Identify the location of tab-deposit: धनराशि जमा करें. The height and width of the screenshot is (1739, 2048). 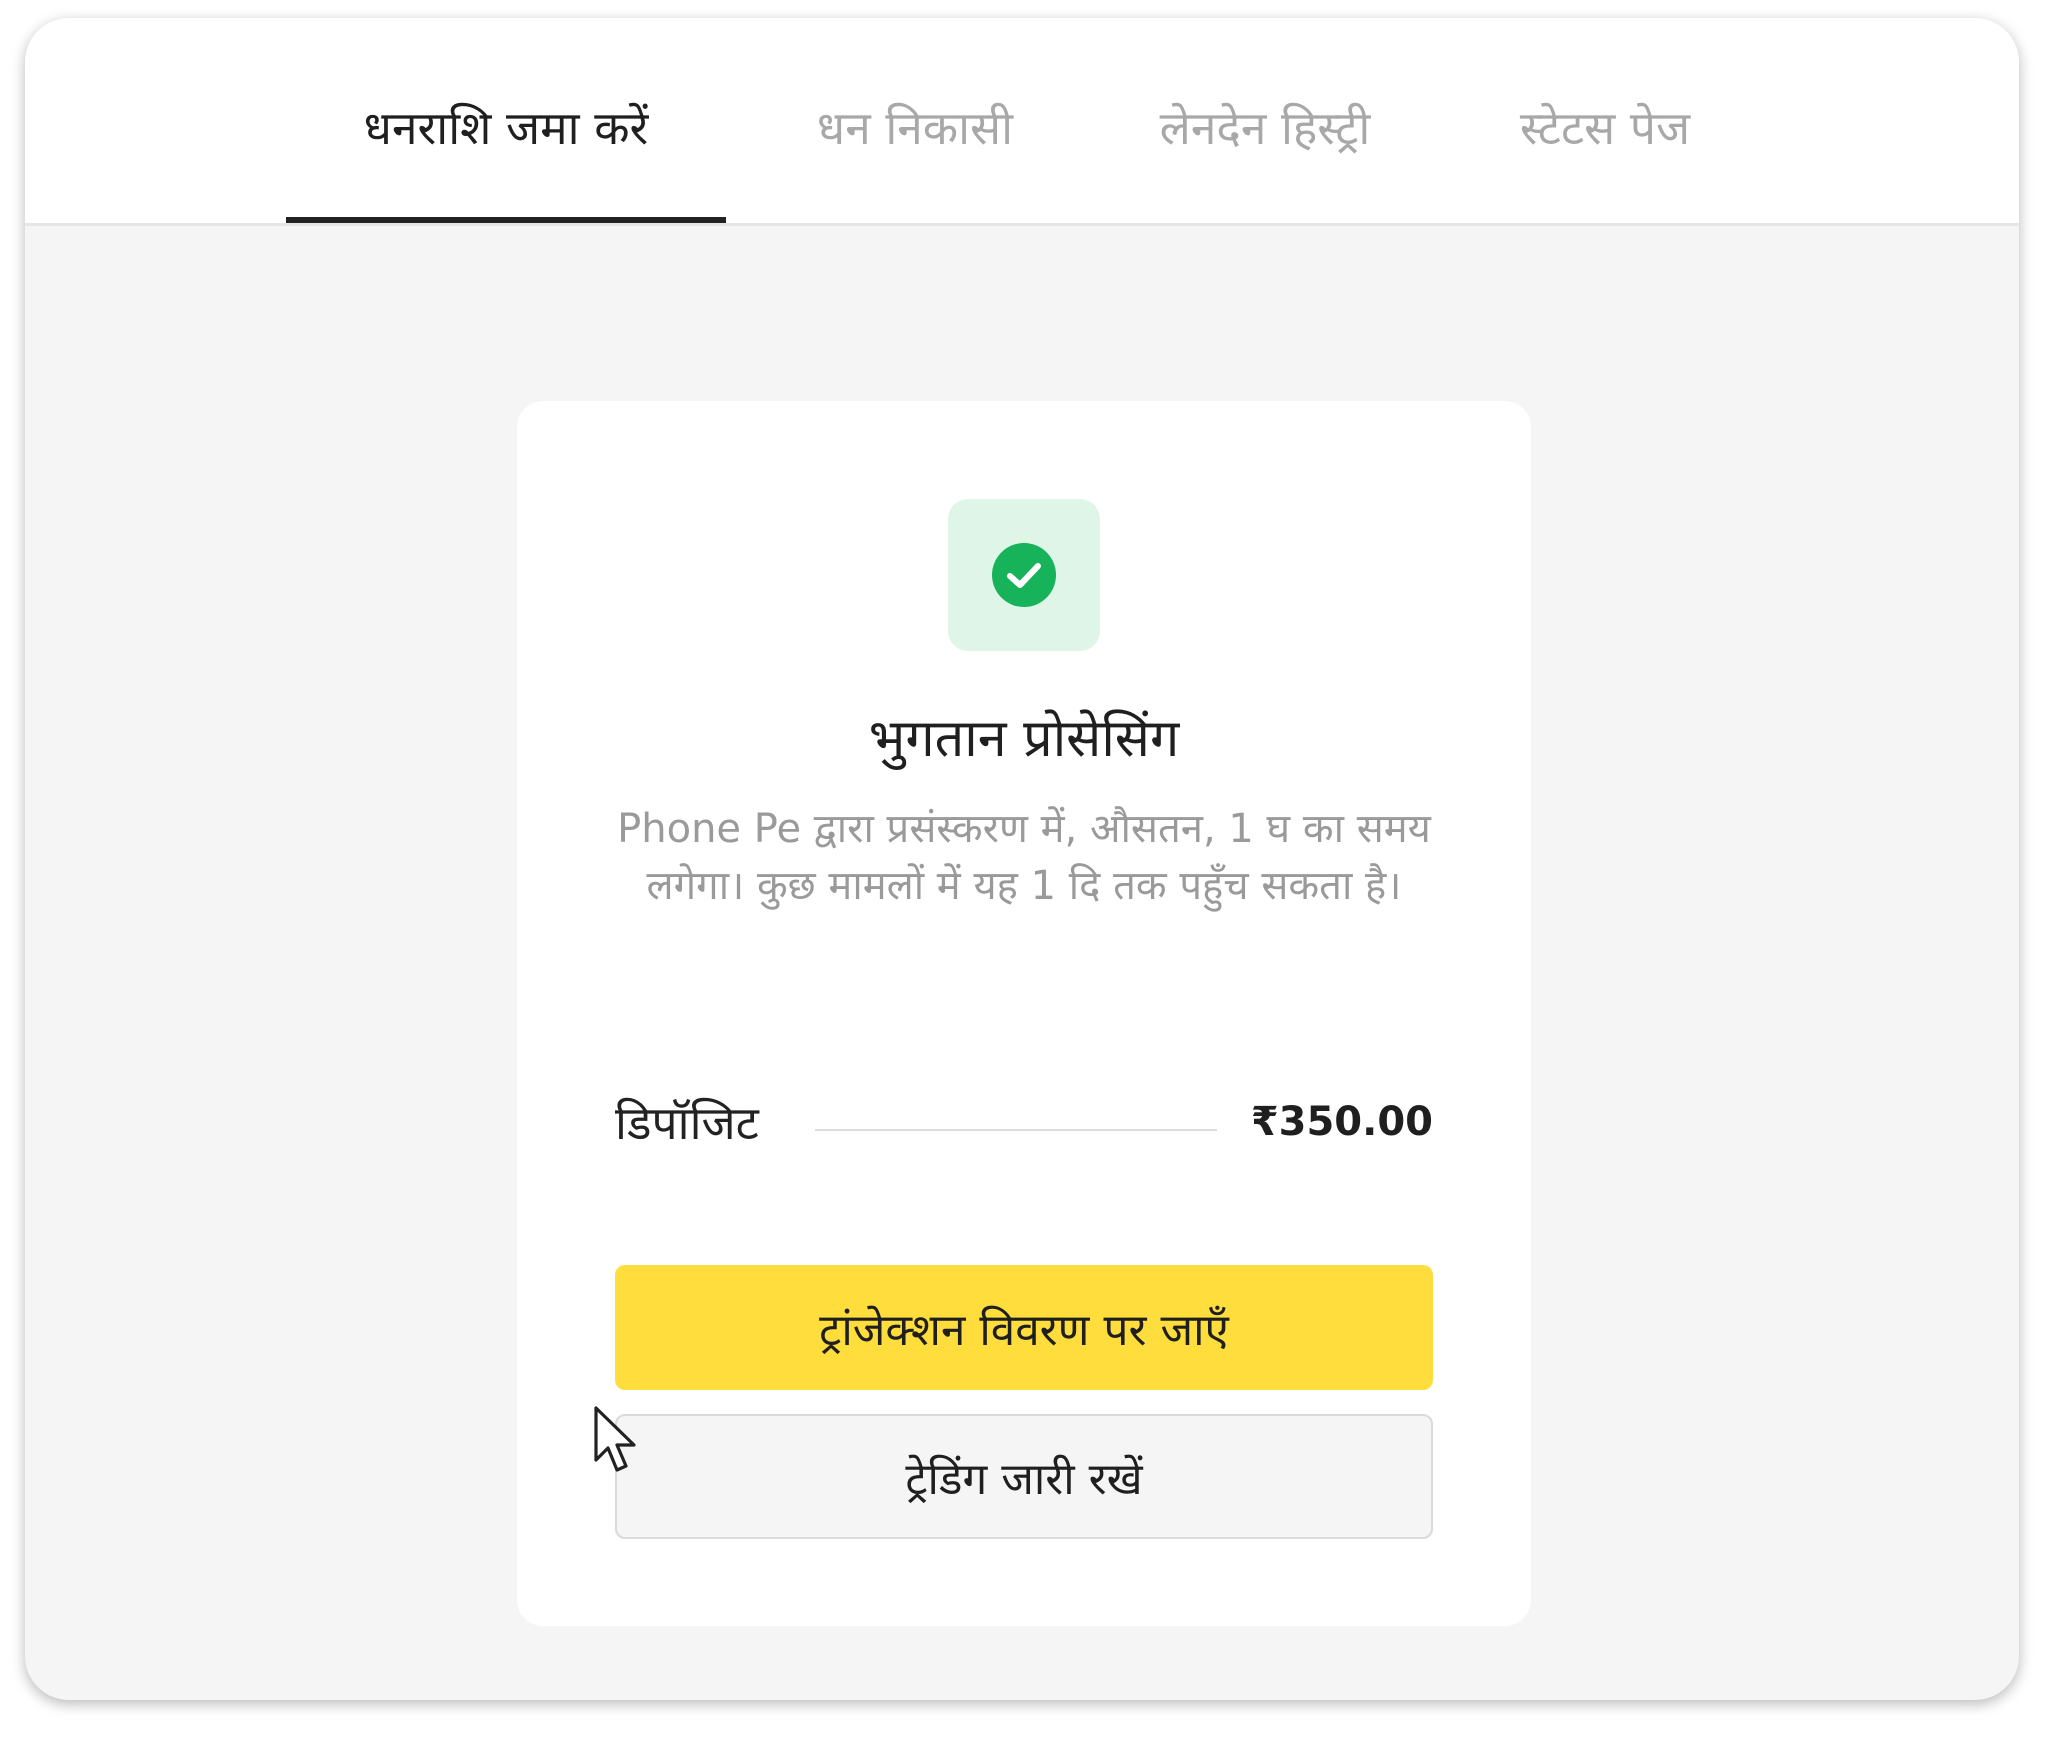
(506, 120).